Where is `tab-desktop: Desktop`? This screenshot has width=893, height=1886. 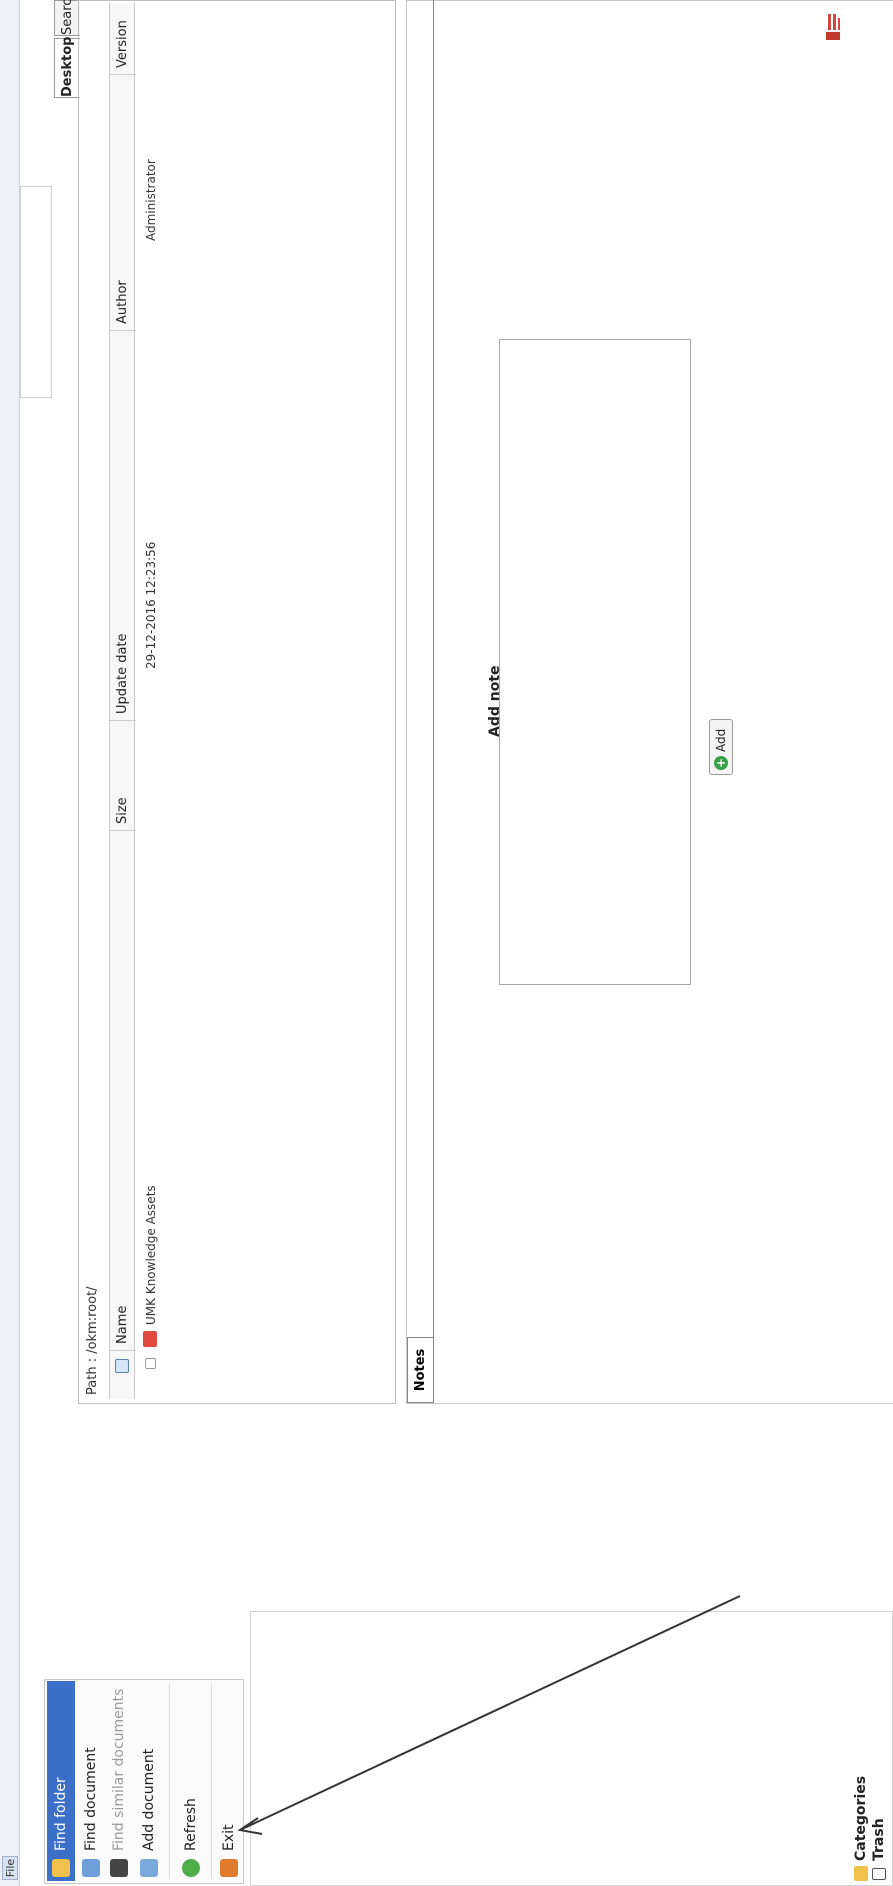
tab-desktop: Desktop is located at coordinates (67, 67).